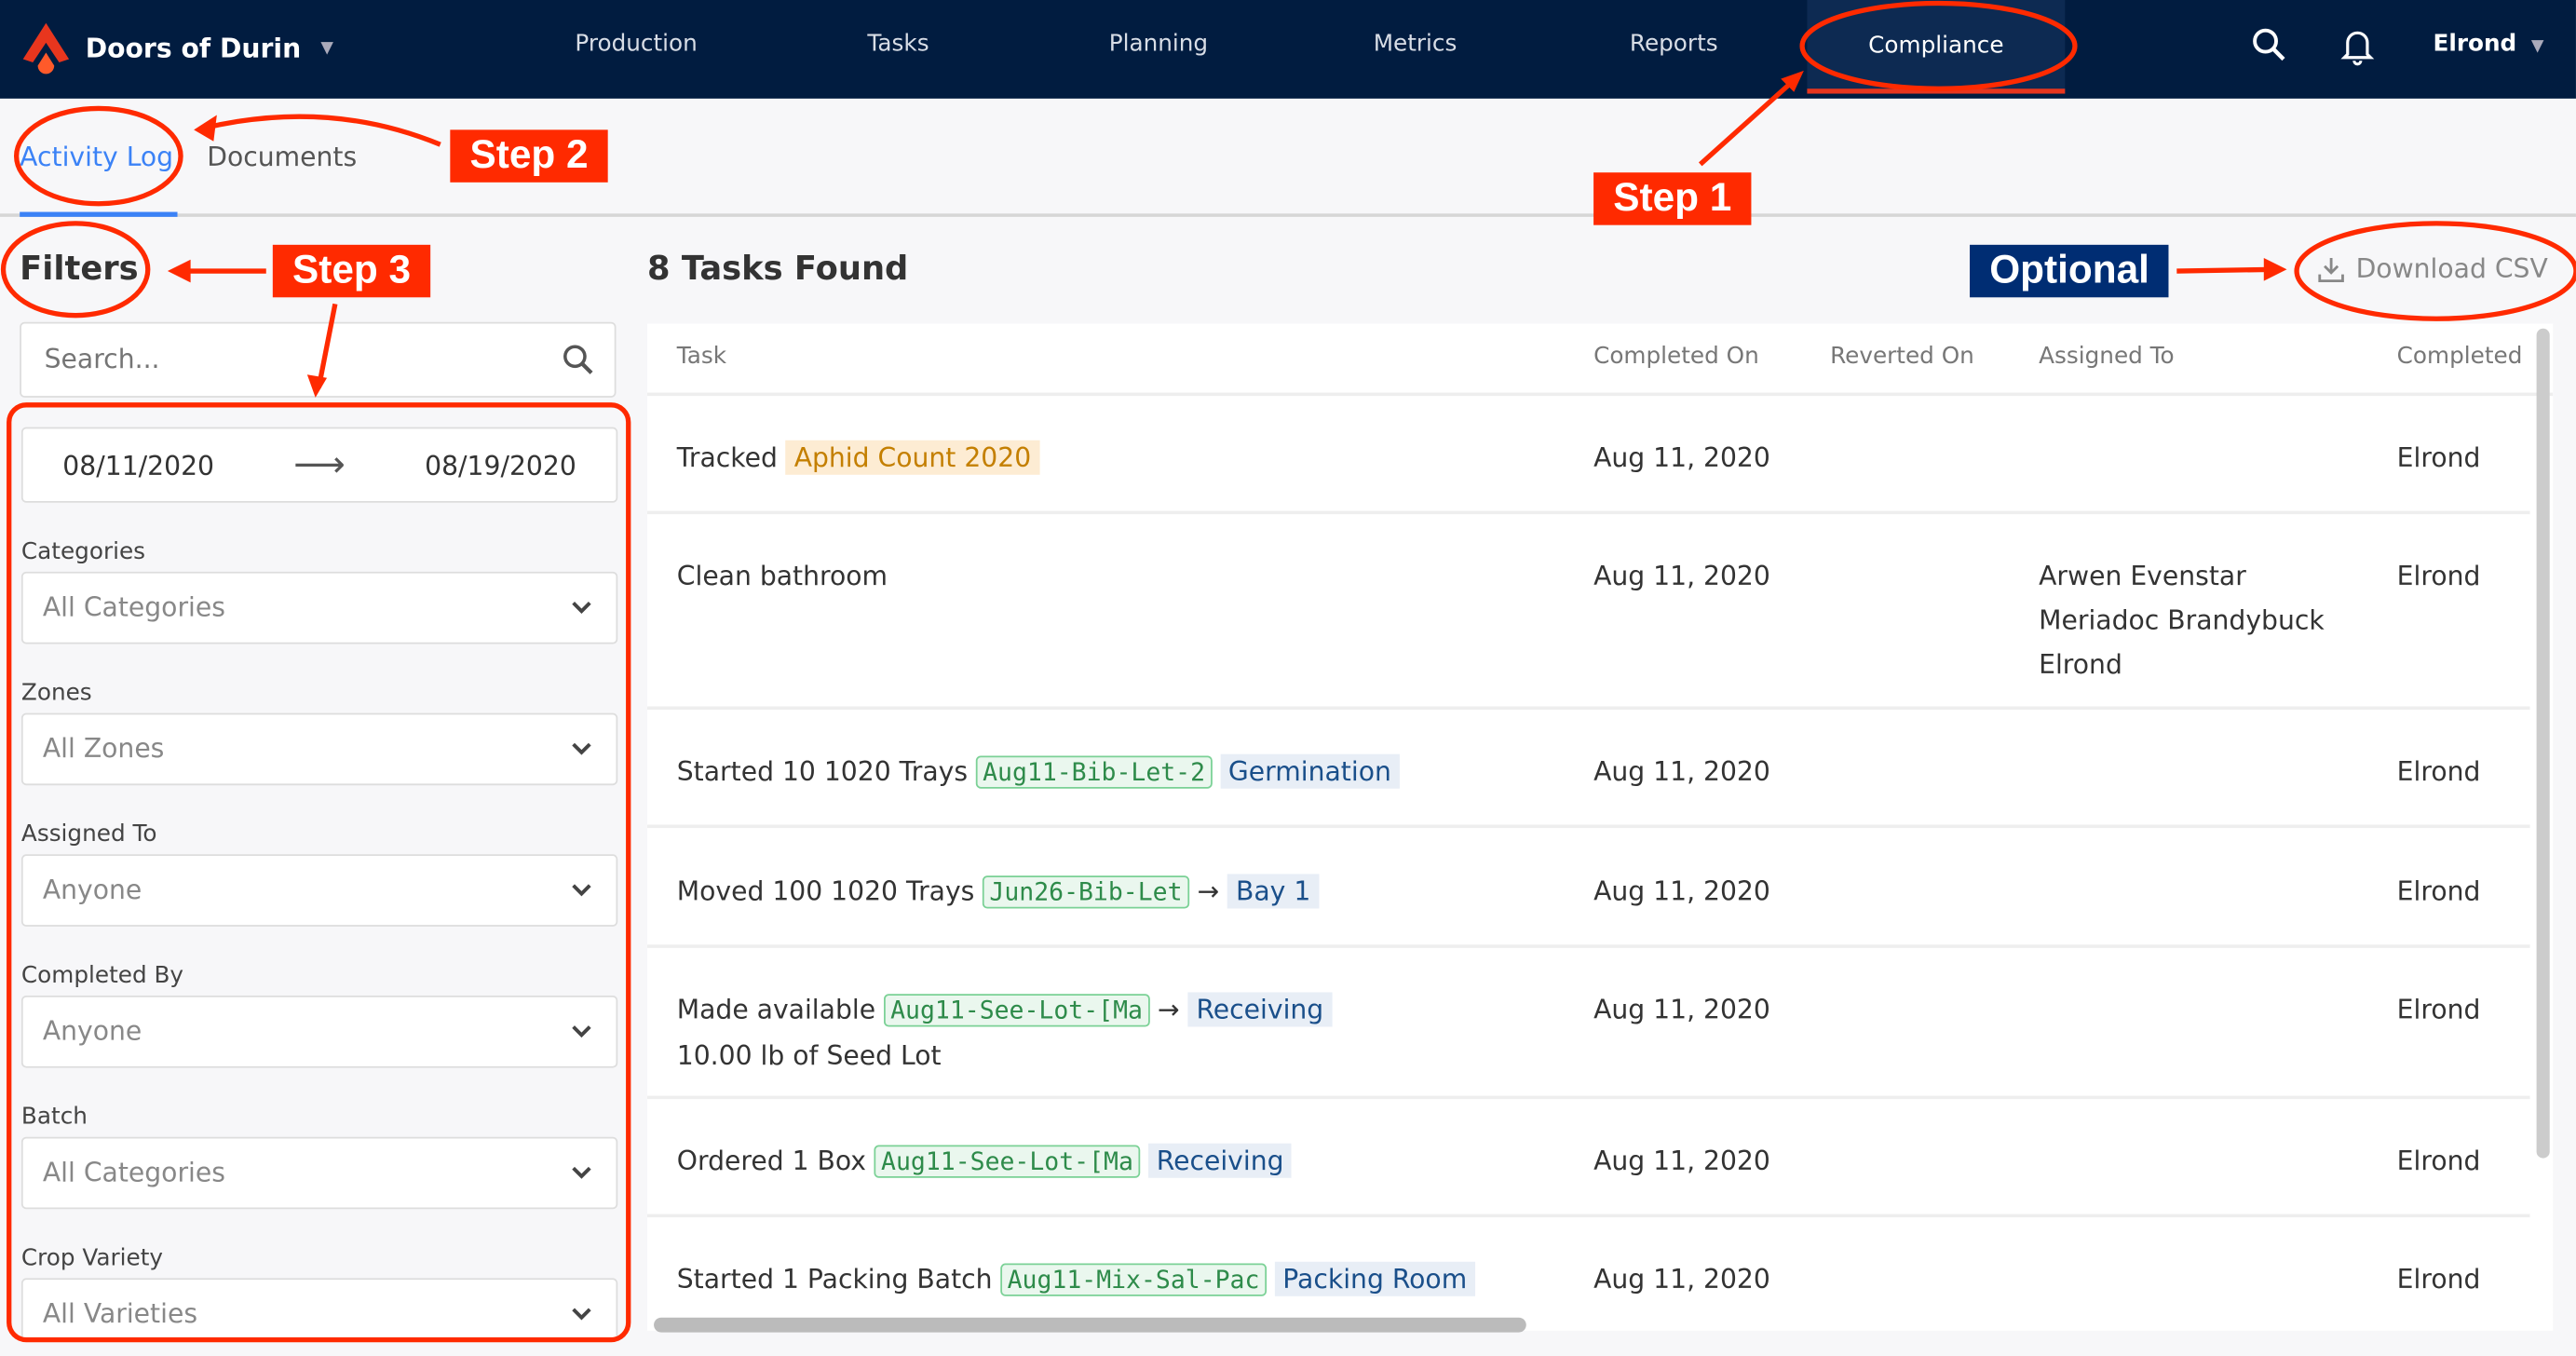 Image resolution: width=2576 pixels, height=1356 pixels. What do you see at coordinates (120, 1313) in the screenshot?
I see `select-value: All Varieties` at bounding box center [120, 1313].